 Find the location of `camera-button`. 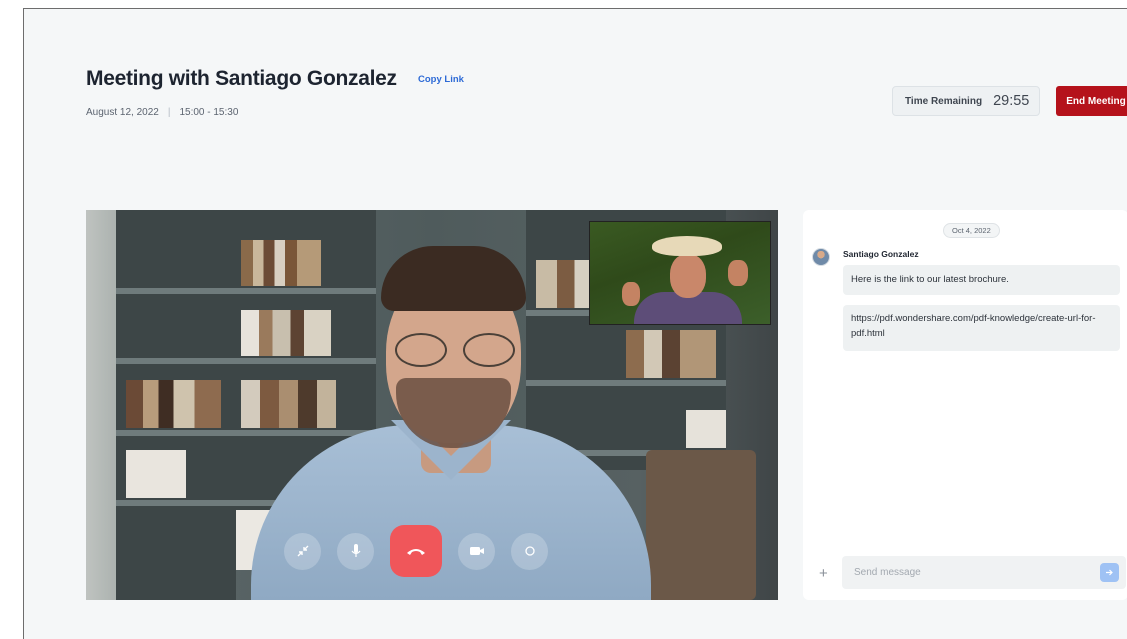

camera-button is located at coordinates (476, 551).